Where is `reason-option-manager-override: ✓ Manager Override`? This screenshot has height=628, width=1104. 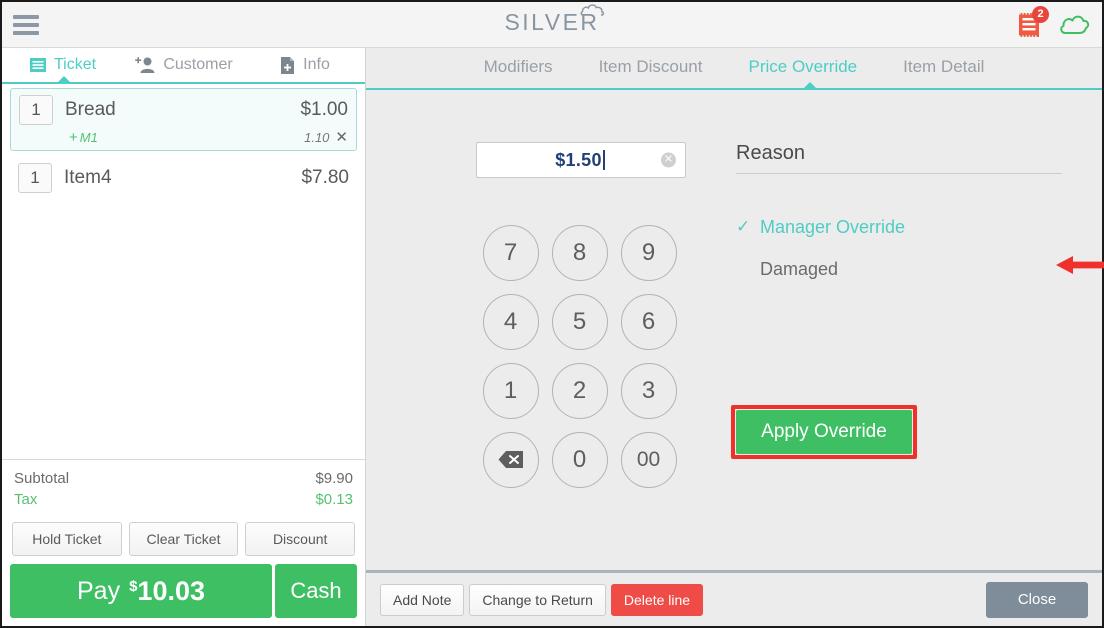
reason-option-manager-override: ✓ Manager Override is located at coordinates (899, 227).